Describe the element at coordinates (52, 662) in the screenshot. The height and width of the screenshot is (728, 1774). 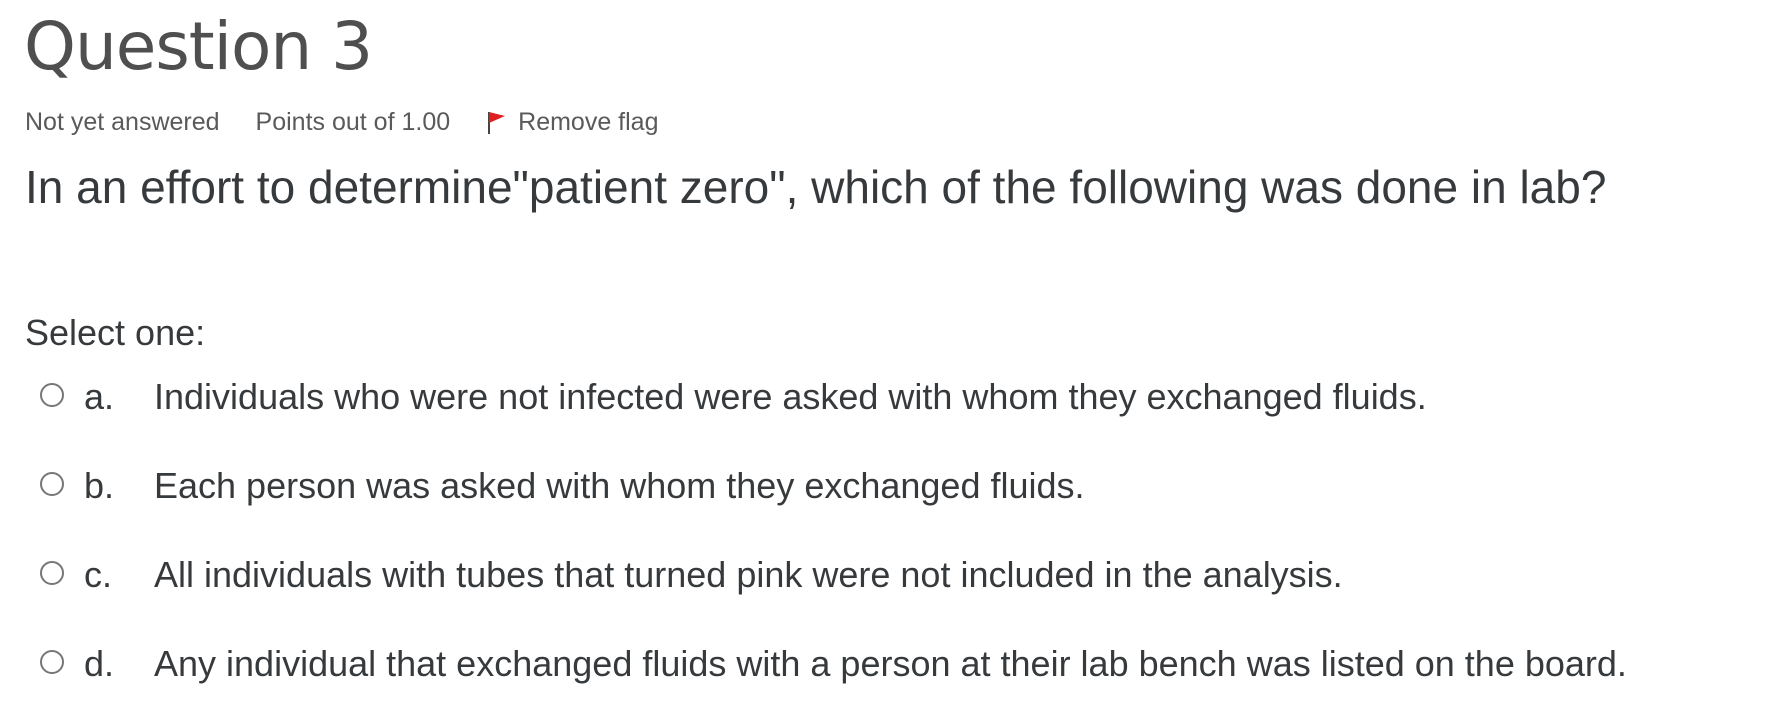
I see `radio-d` at that location.